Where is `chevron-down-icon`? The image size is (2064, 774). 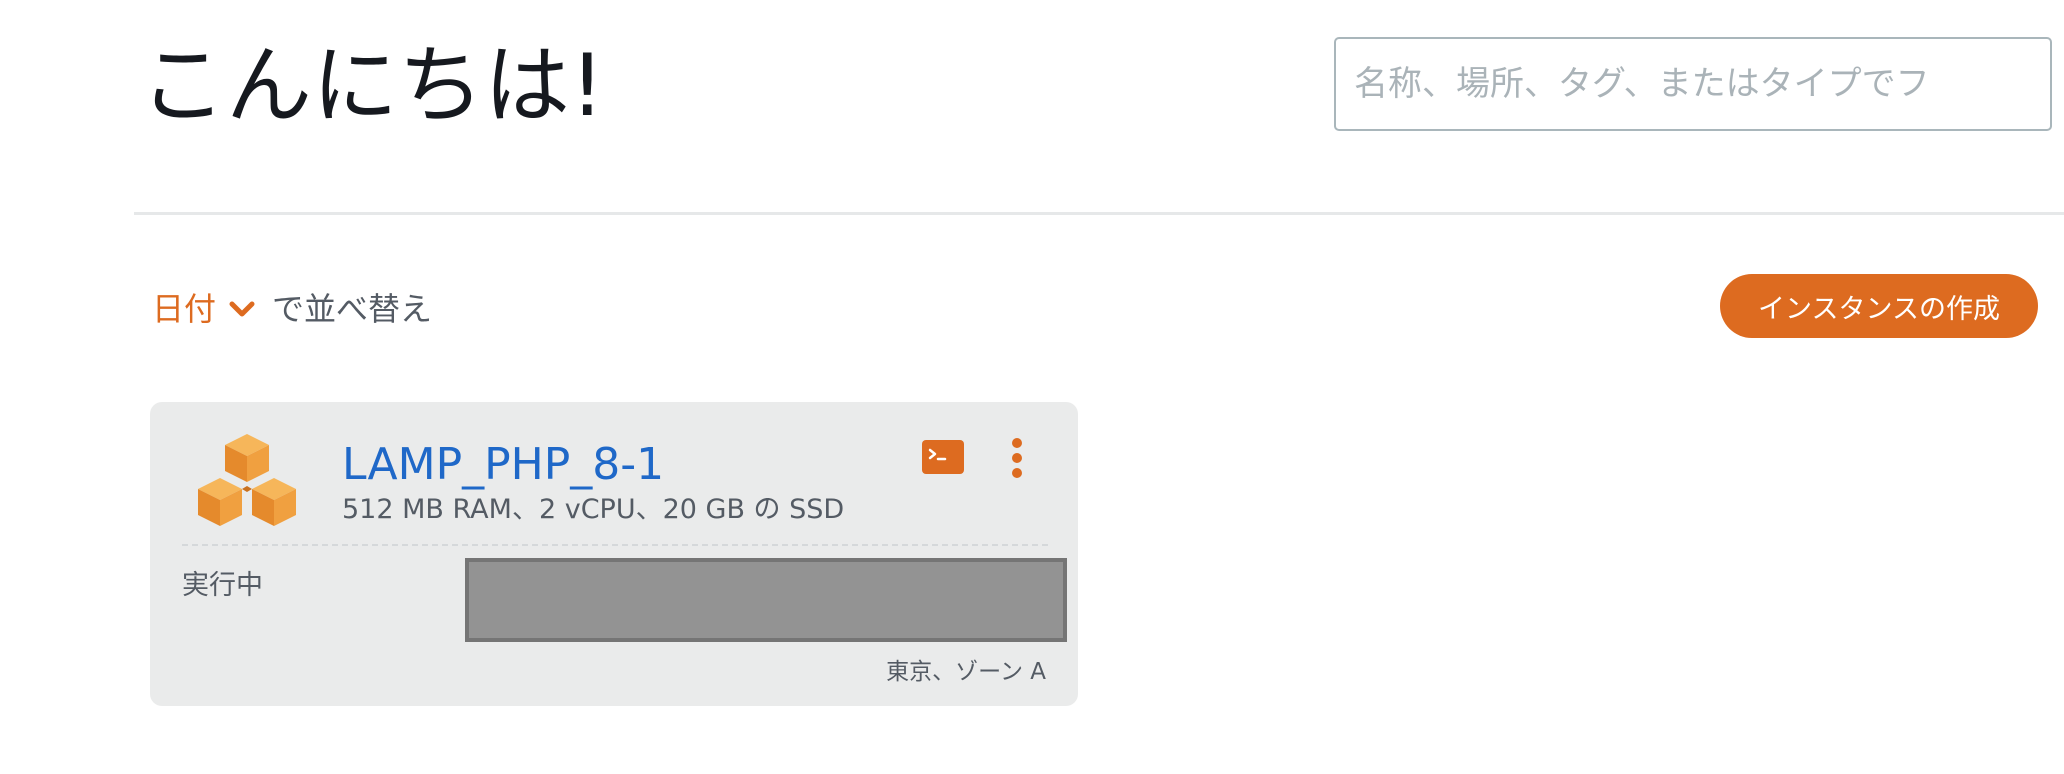 chevron-down-icon is located at coordinates (242, 309).